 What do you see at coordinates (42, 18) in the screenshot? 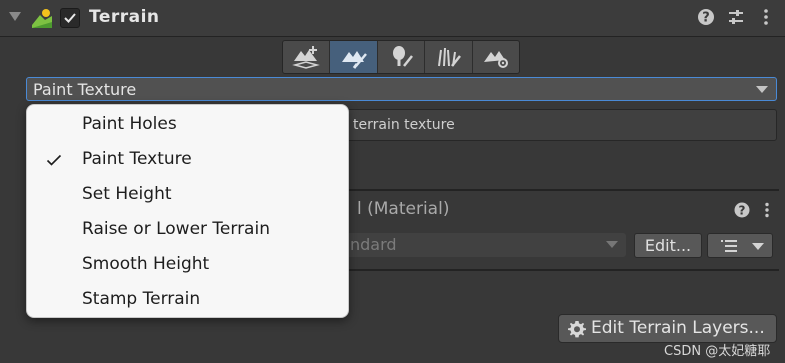
I see `terrain-component-icon` at bounding box center [42, 18].